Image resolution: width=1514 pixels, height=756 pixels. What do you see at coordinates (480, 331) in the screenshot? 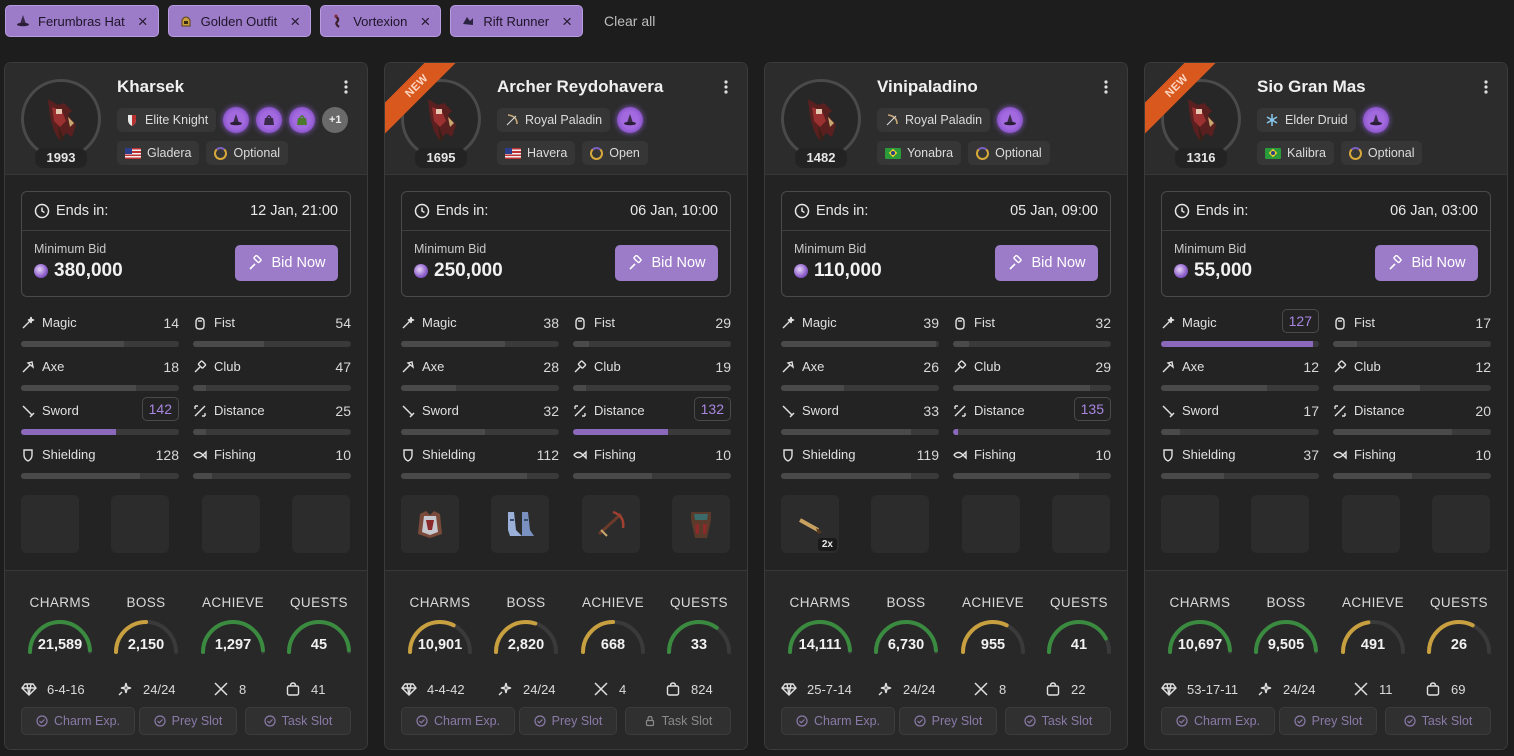
I see `skill-magic: Magic 38` at bounding box center [480, 331].